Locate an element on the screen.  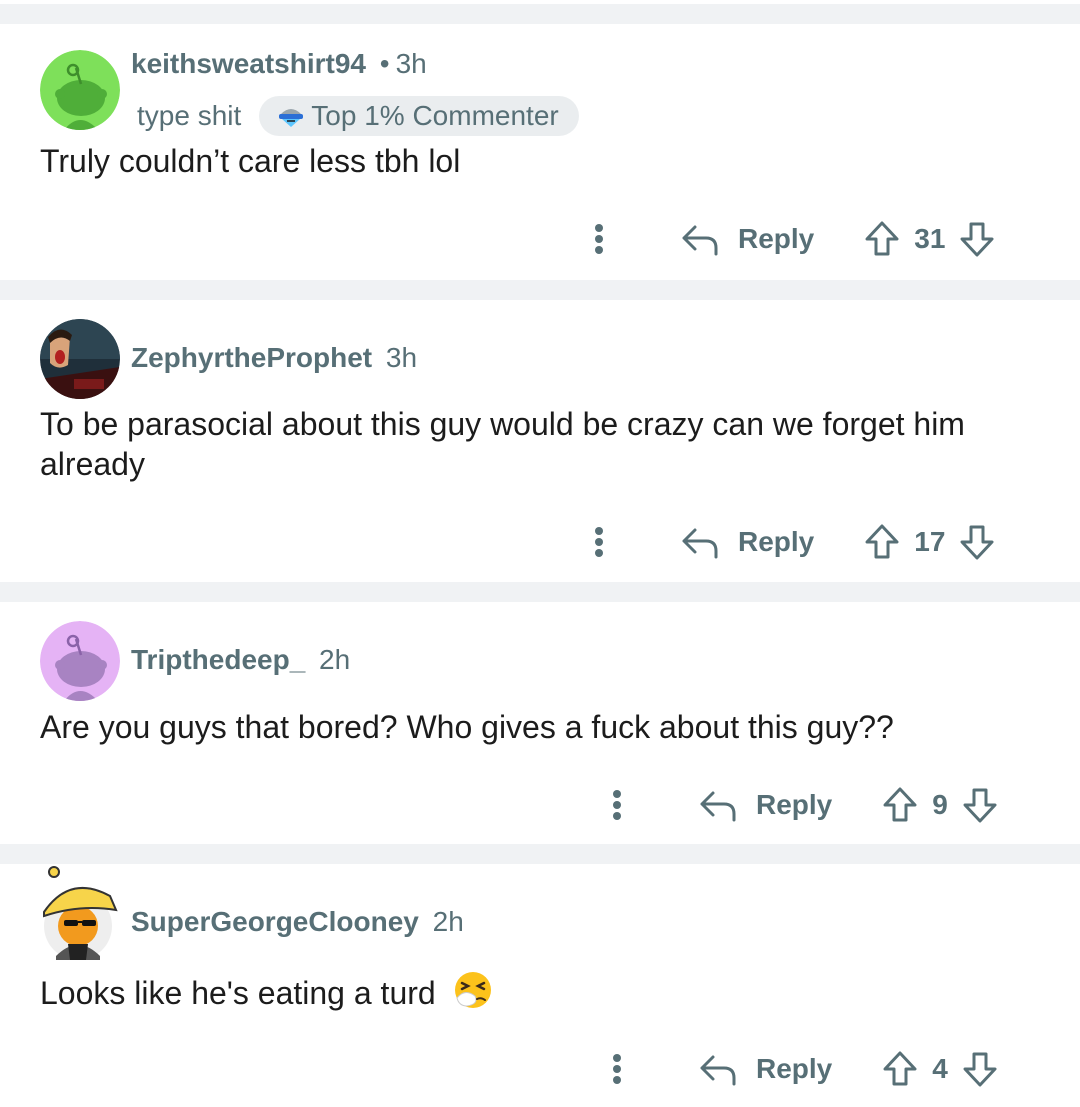
comment-actions: Reply 31 is located at coordinates (794, 239).